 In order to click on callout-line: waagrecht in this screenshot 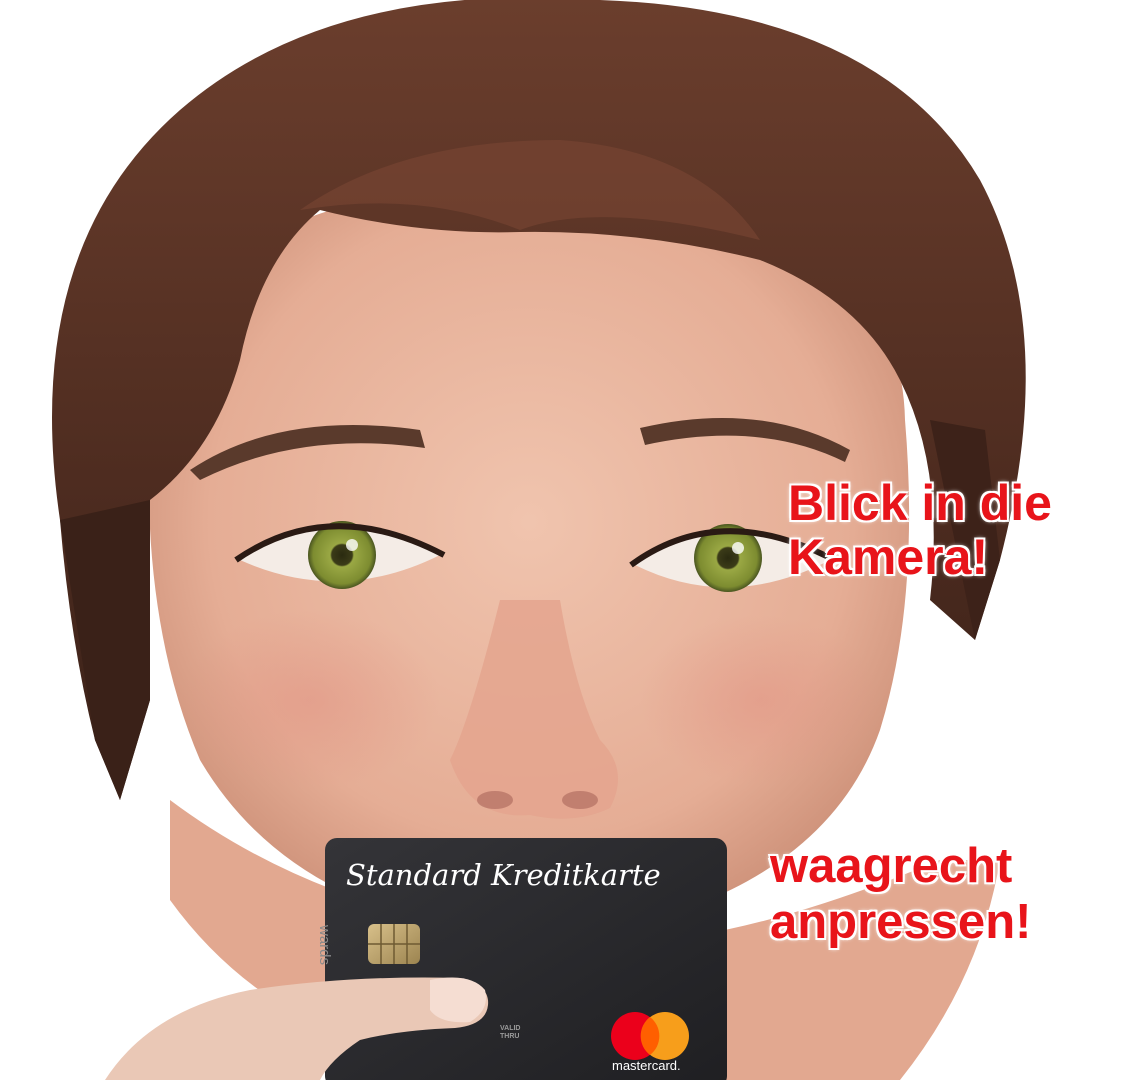, I will do `click(891, 866)`.